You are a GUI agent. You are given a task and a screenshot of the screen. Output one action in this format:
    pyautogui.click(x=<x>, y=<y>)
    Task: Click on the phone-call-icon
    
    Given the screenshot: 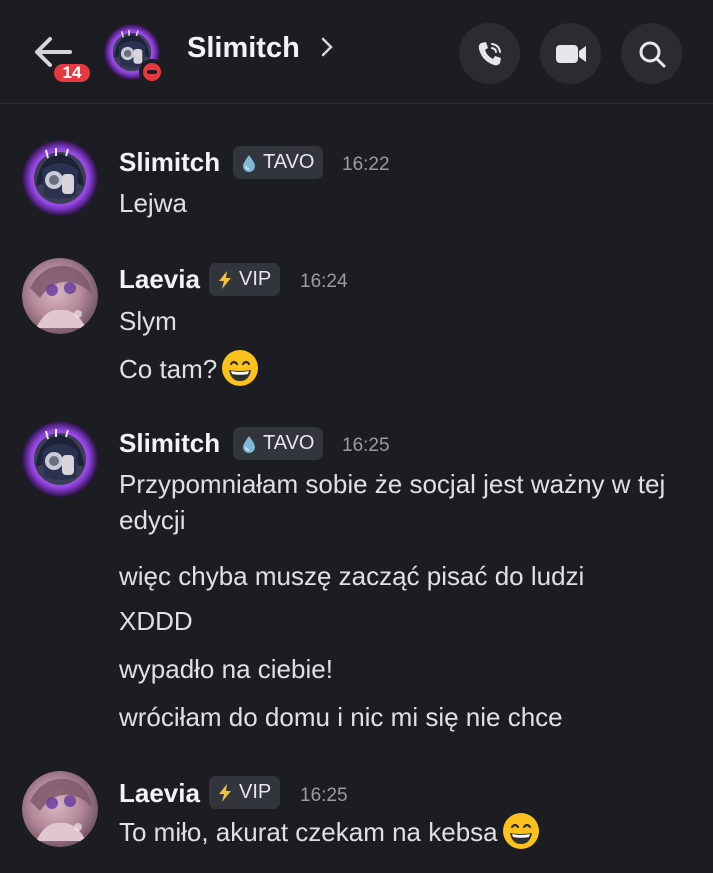 What is the action you would take?
    pyautogui.click(x=489, y=53)
    